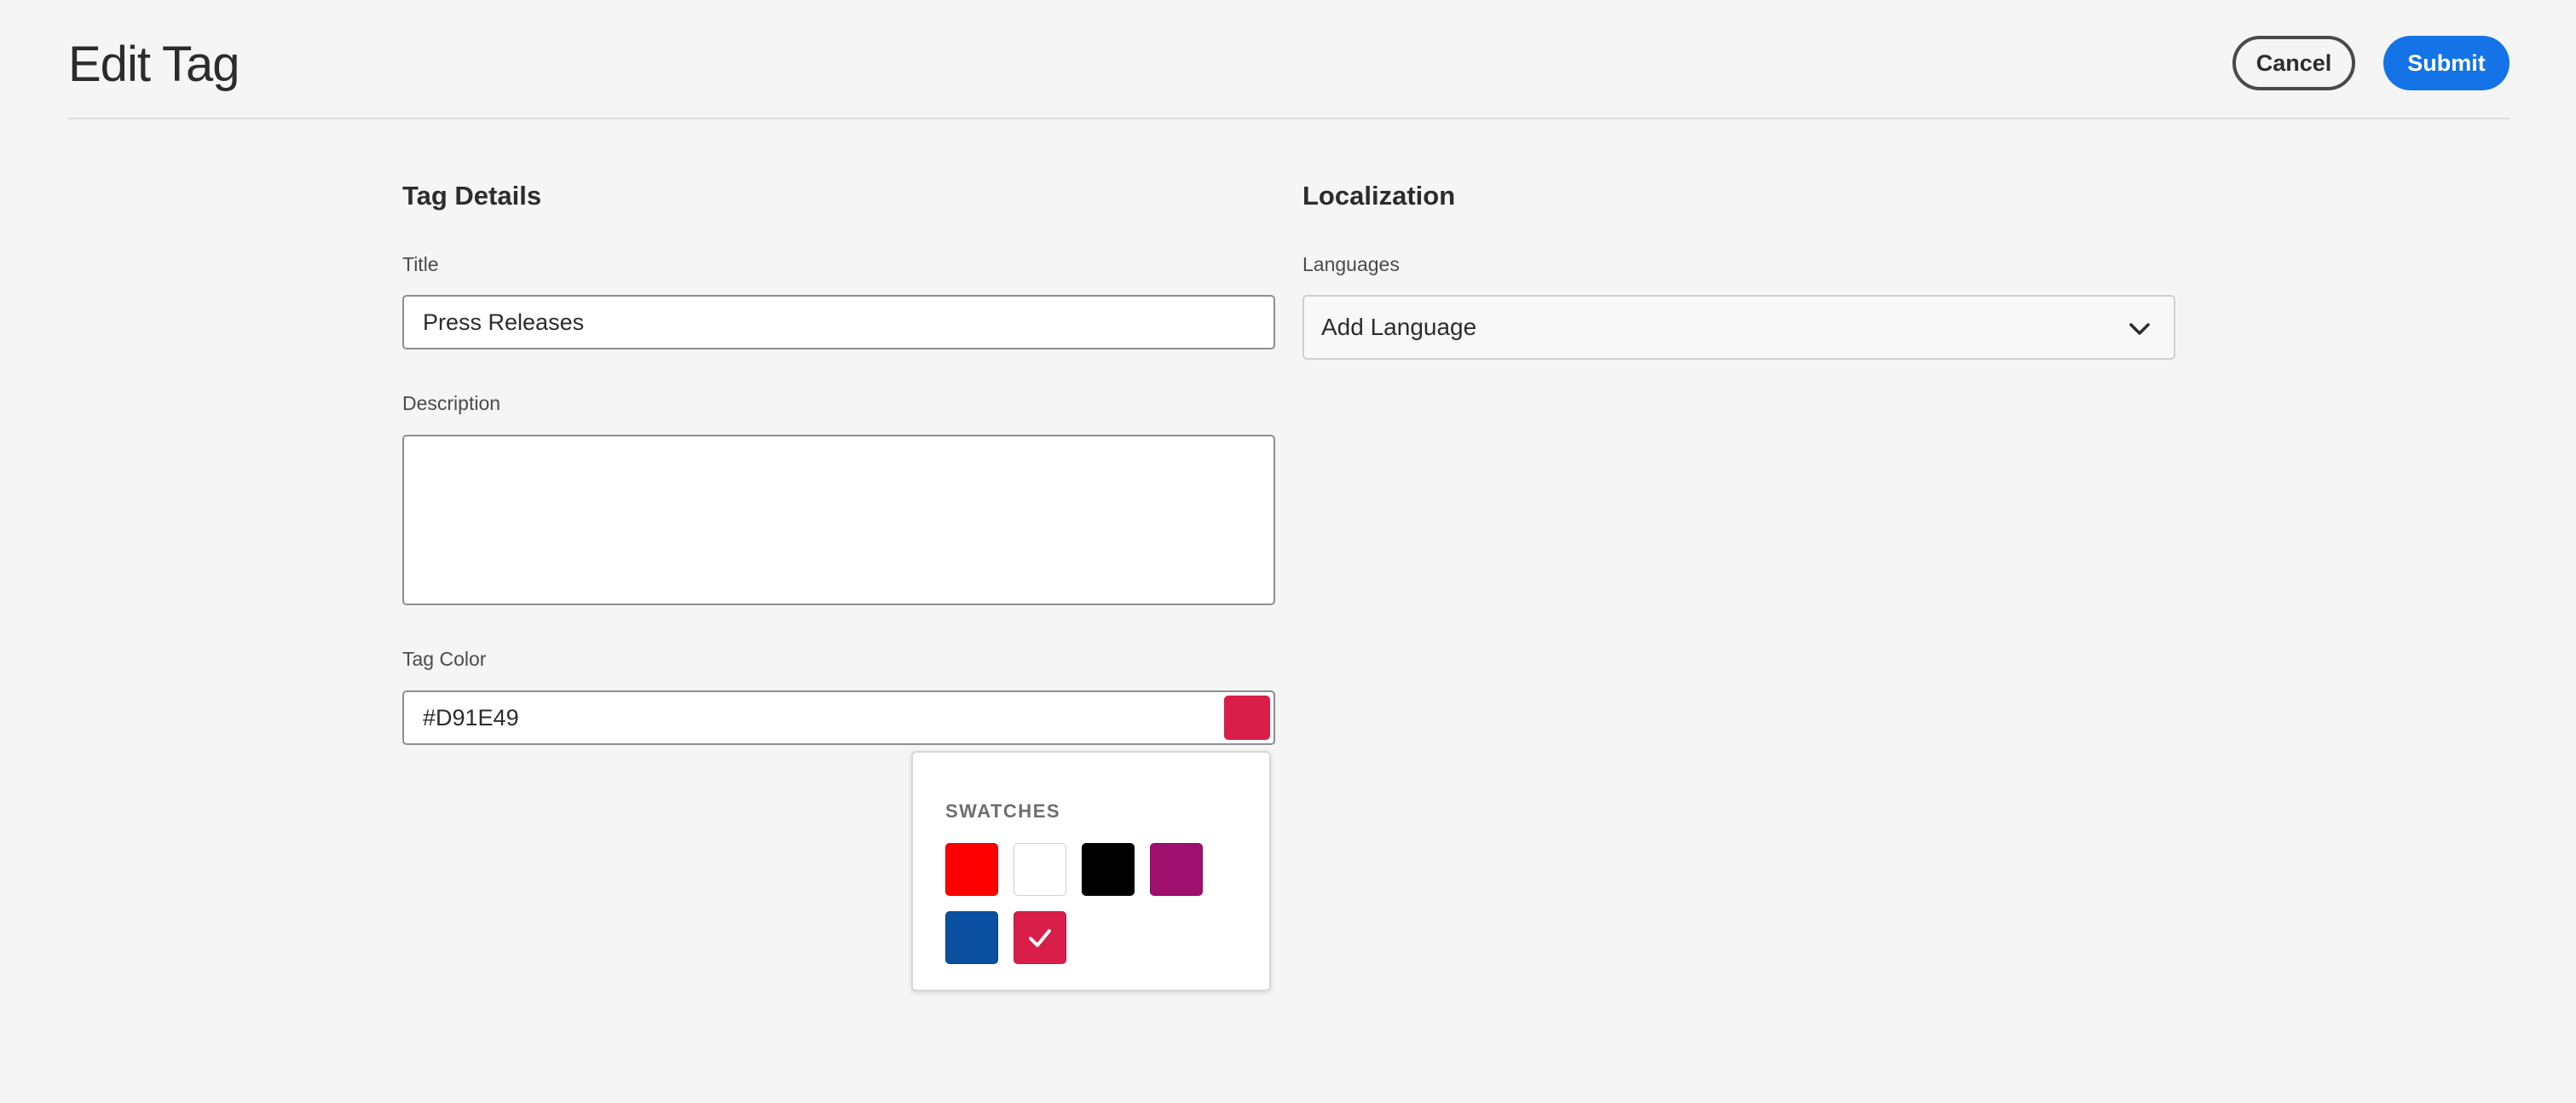  I want to click on description-label: Description, so click(451, 403).